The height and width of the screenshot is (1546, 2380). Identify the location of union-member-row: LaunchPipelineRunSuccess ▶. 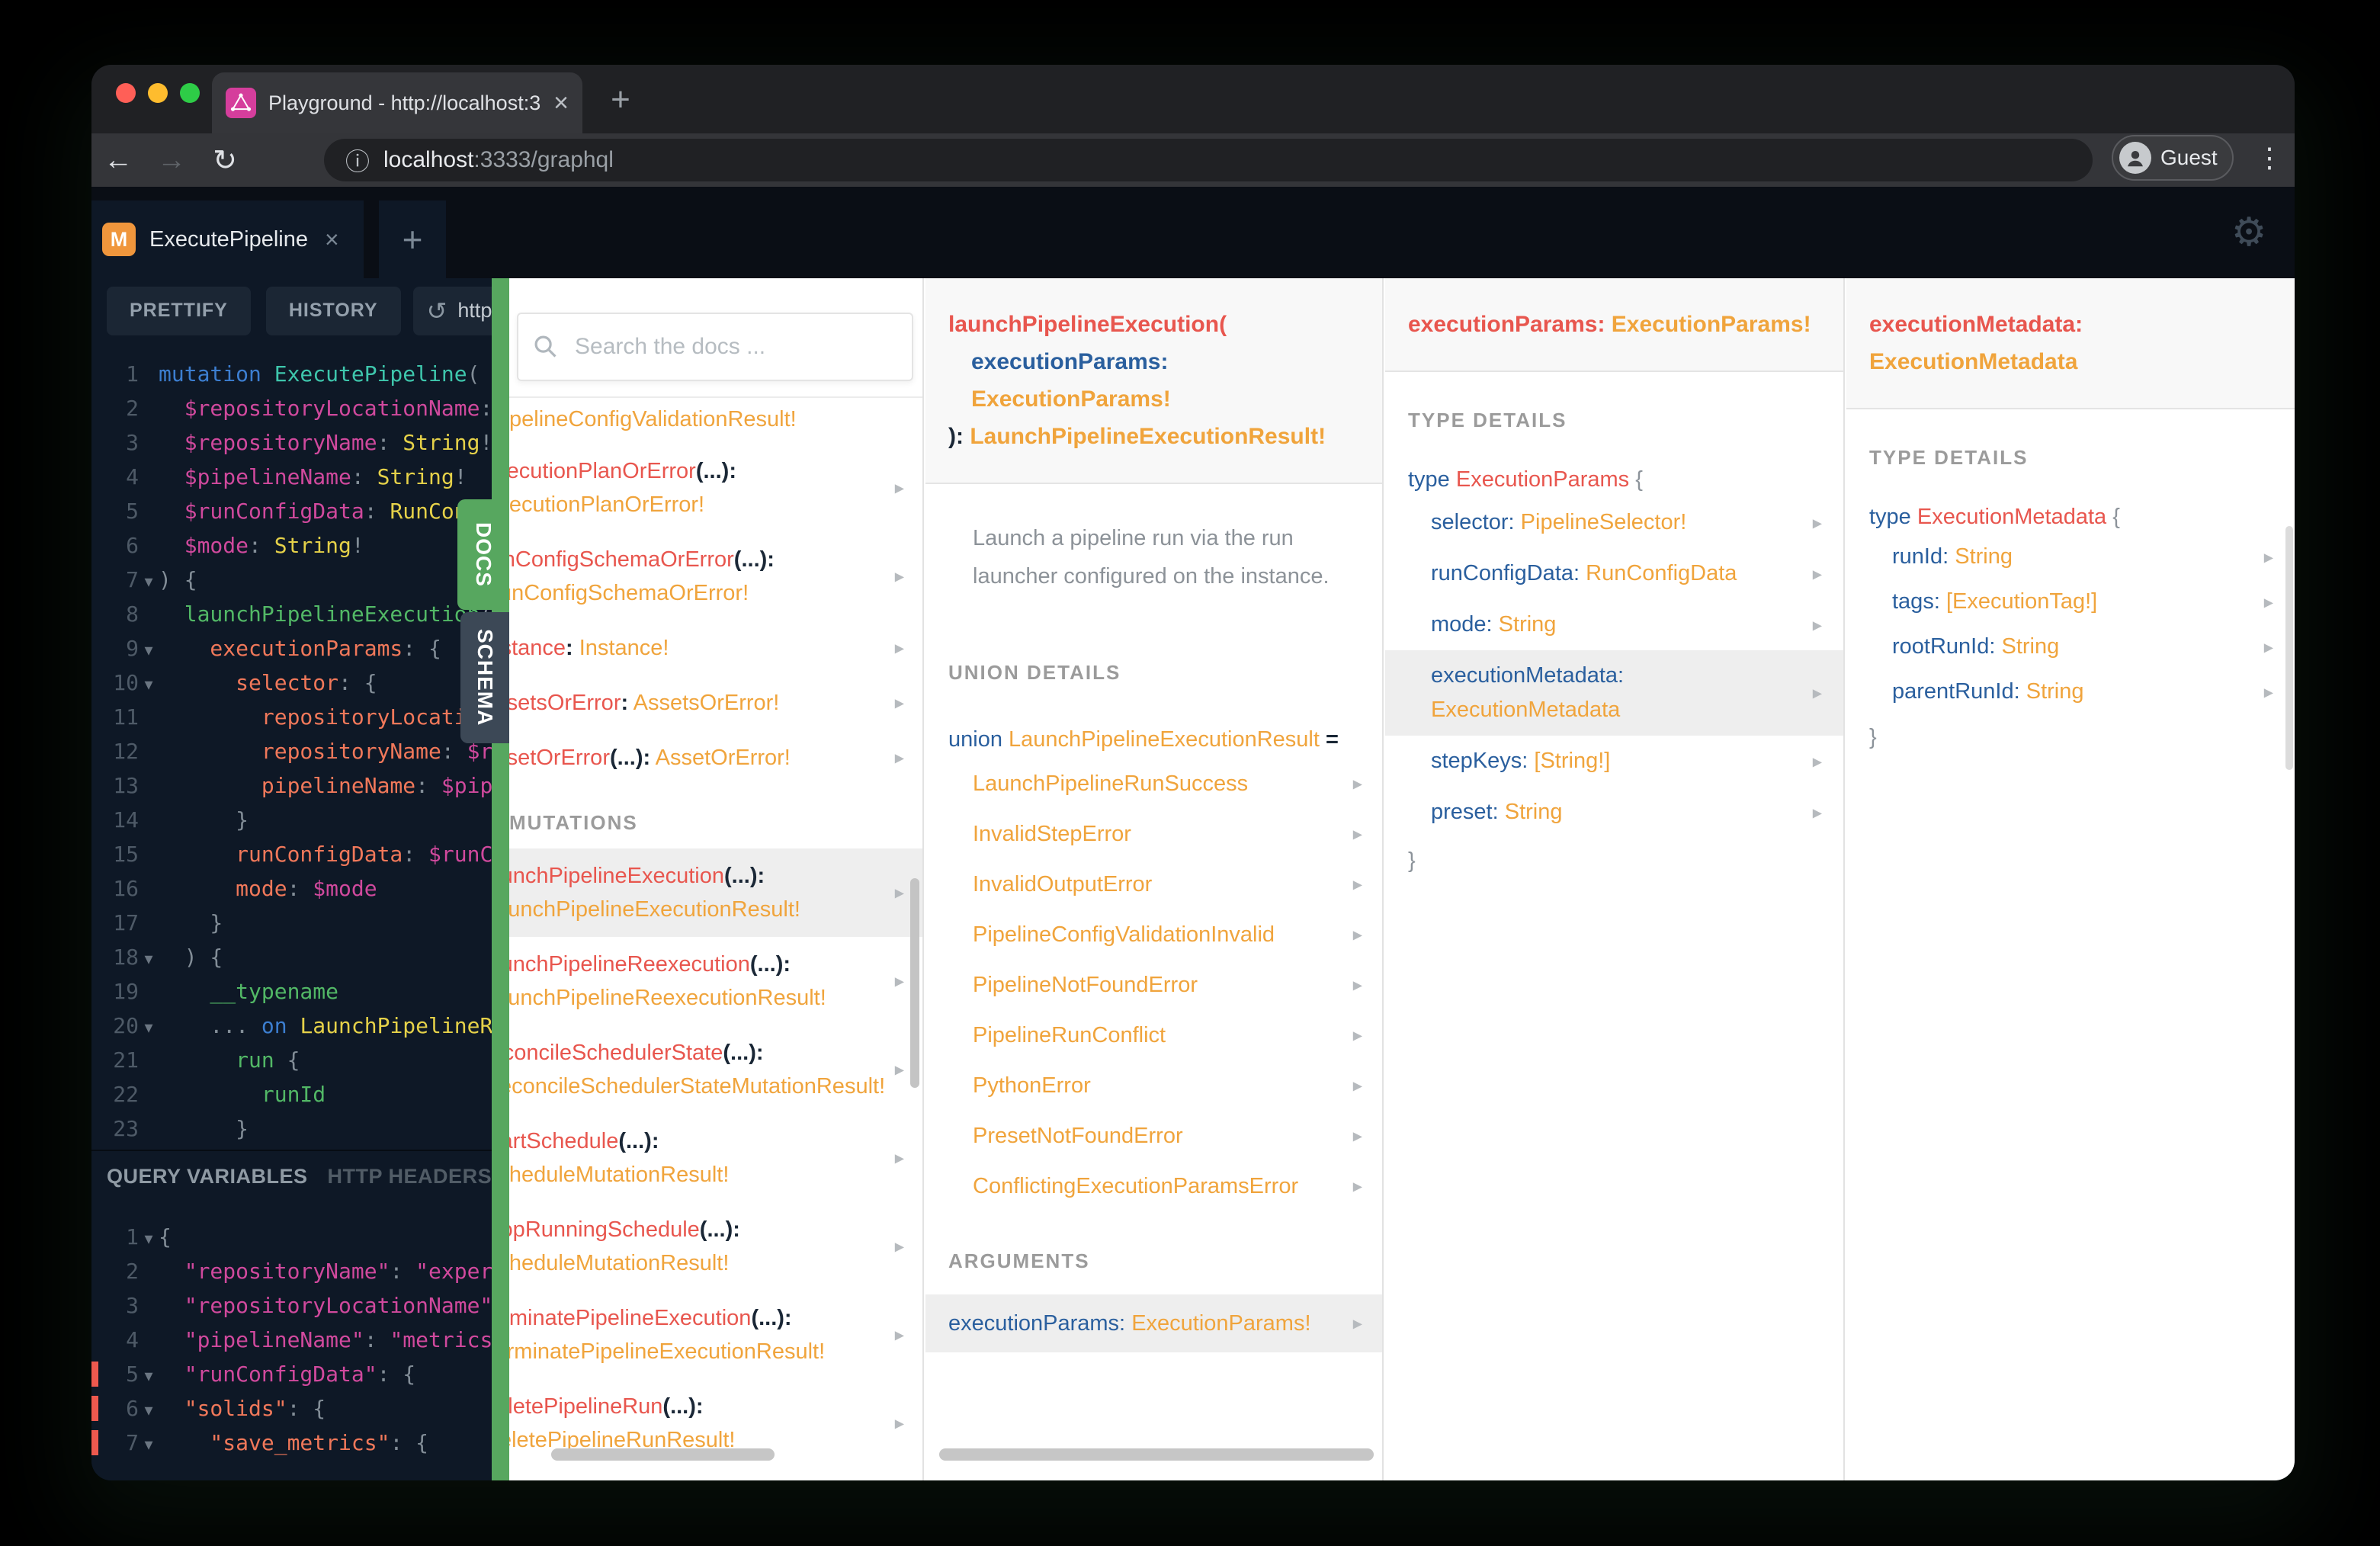
(1153, 784).